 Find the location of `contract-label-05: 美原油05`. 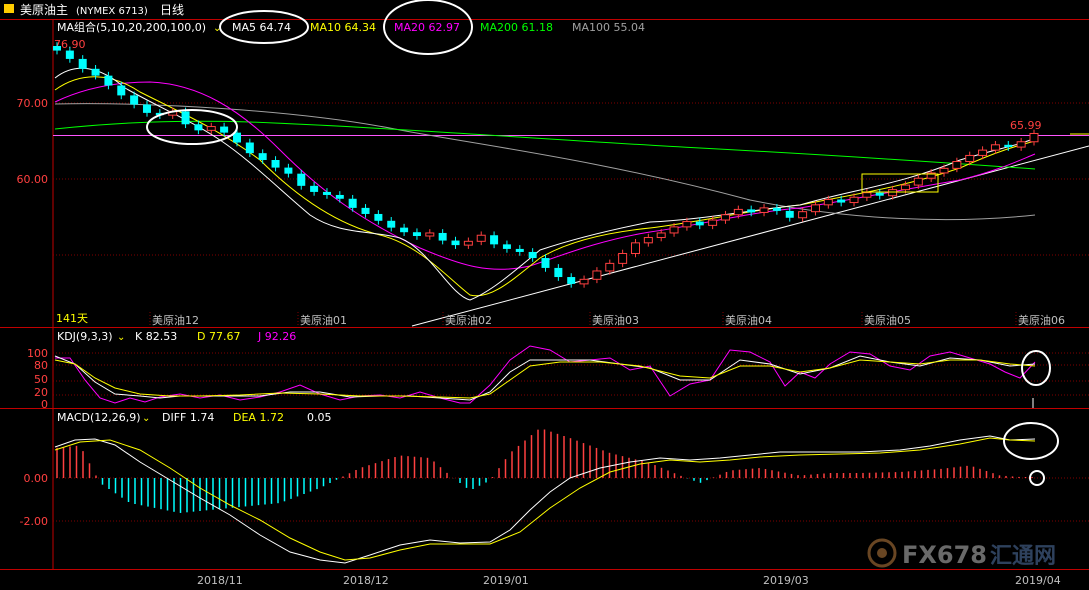

contract-label-05: 美原油05 is located at coordinates (887, 320).